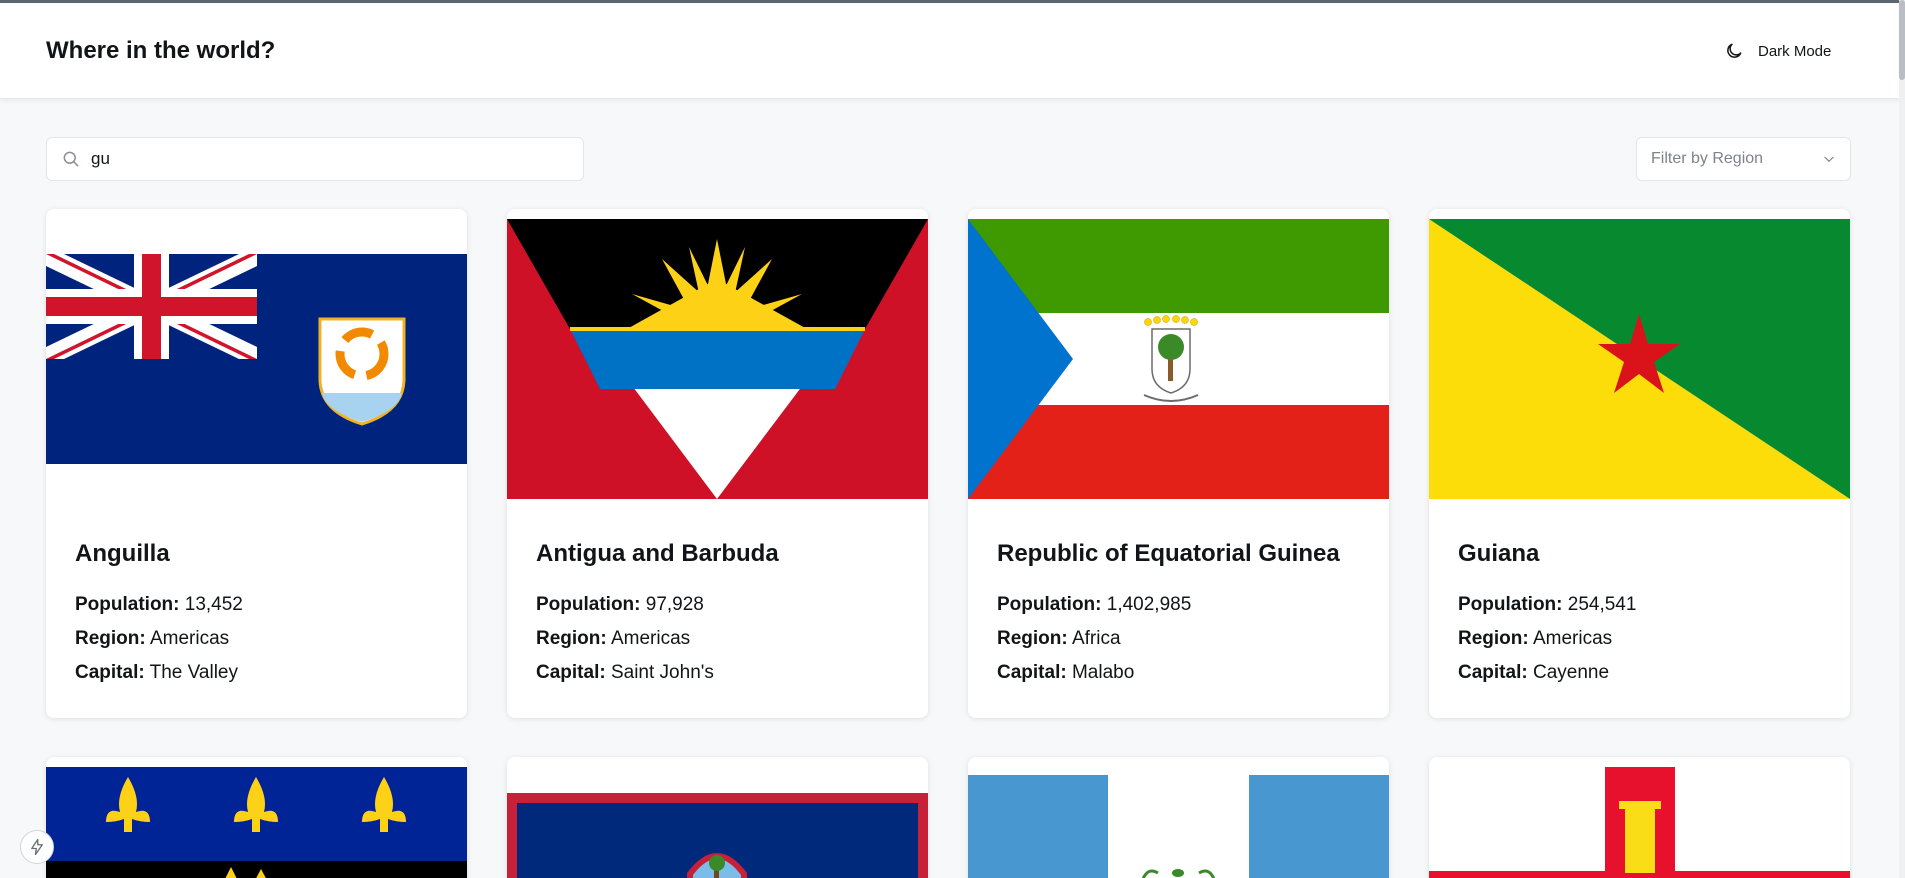 The width and height of the screenshot is (1905, 878). What do you see at coordinates (1829, 159) in the screenshot?
I see `chevron-down-icon` at bounding box center [1829, 159].